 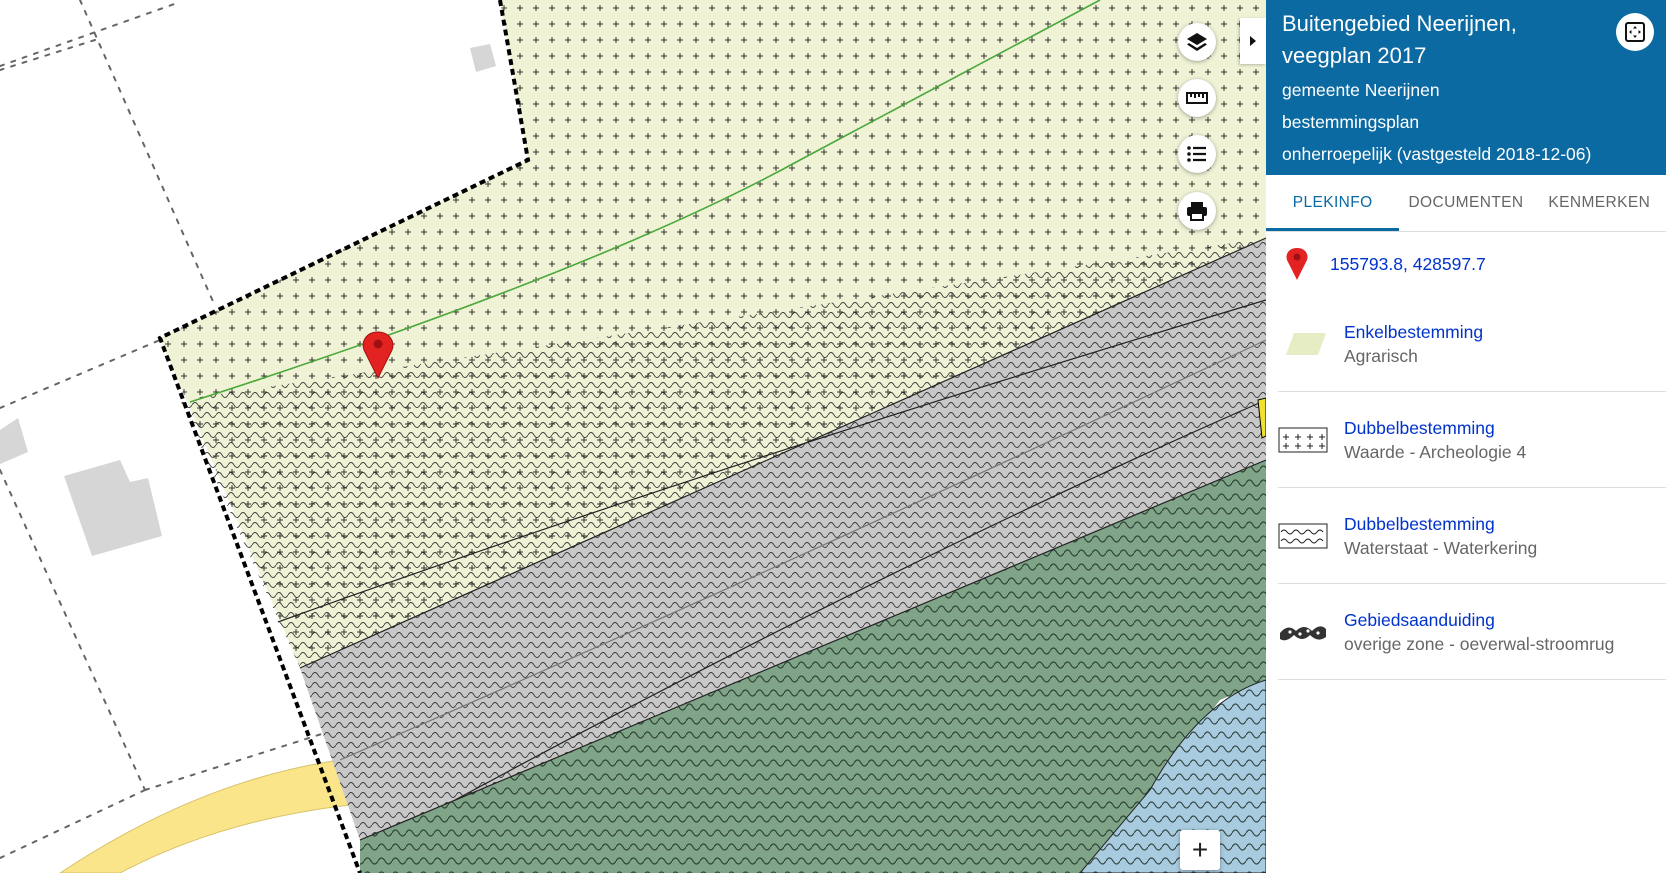 I want to click on printer-icon, so click(x=1197, y=211).